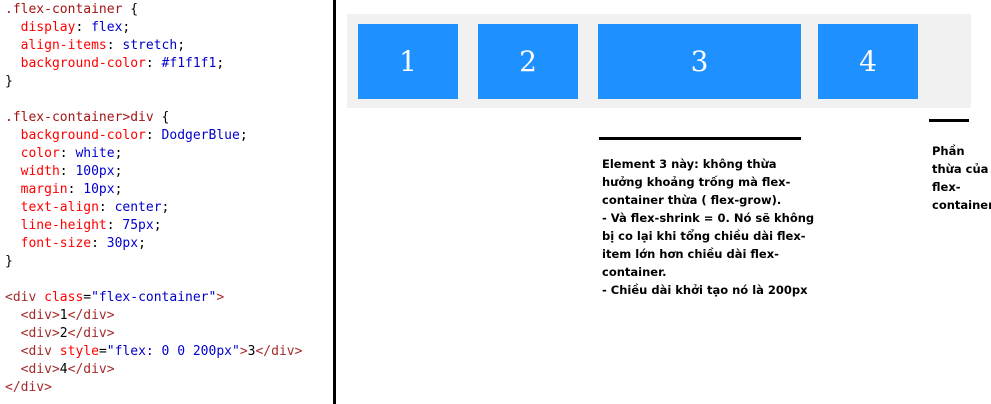  What do you see at coordinates (961, 205) in the screenshot?
I see `note-line: container` at bounding box center [961, 205].